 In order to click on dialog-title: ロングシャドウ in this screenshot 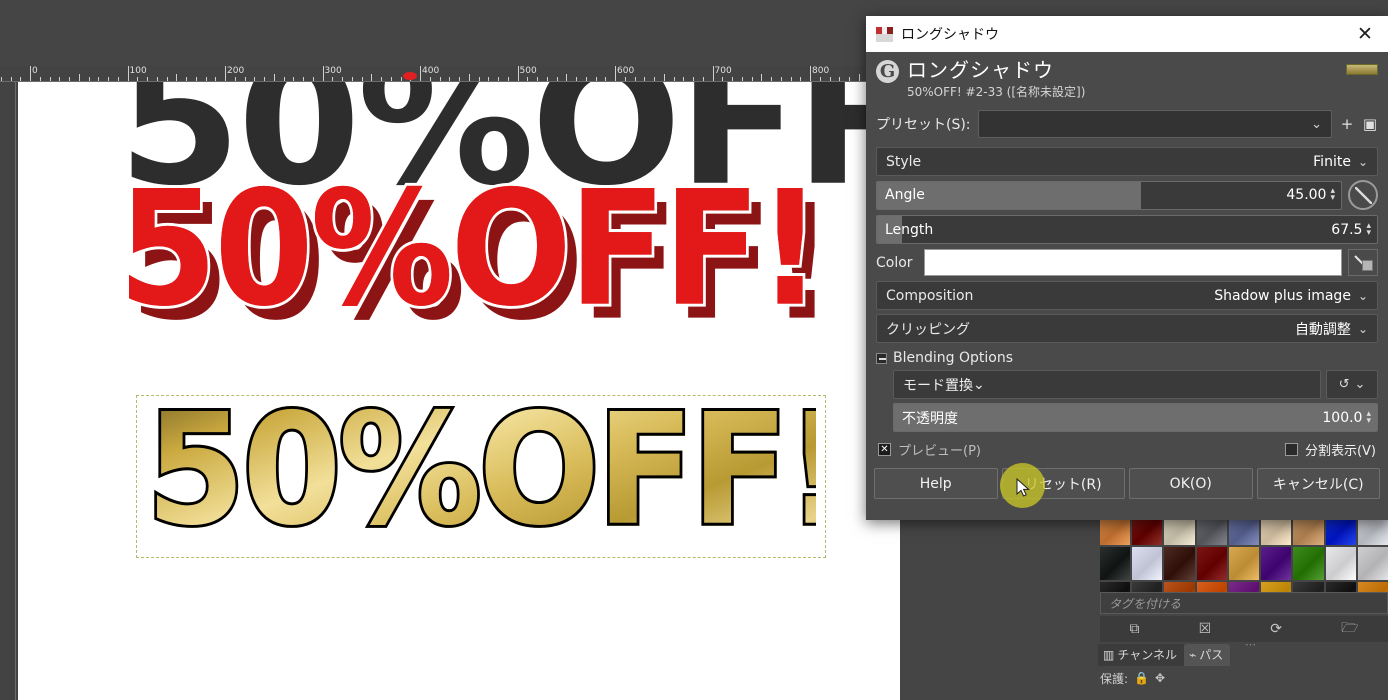, I will do `click(950, 35)`.